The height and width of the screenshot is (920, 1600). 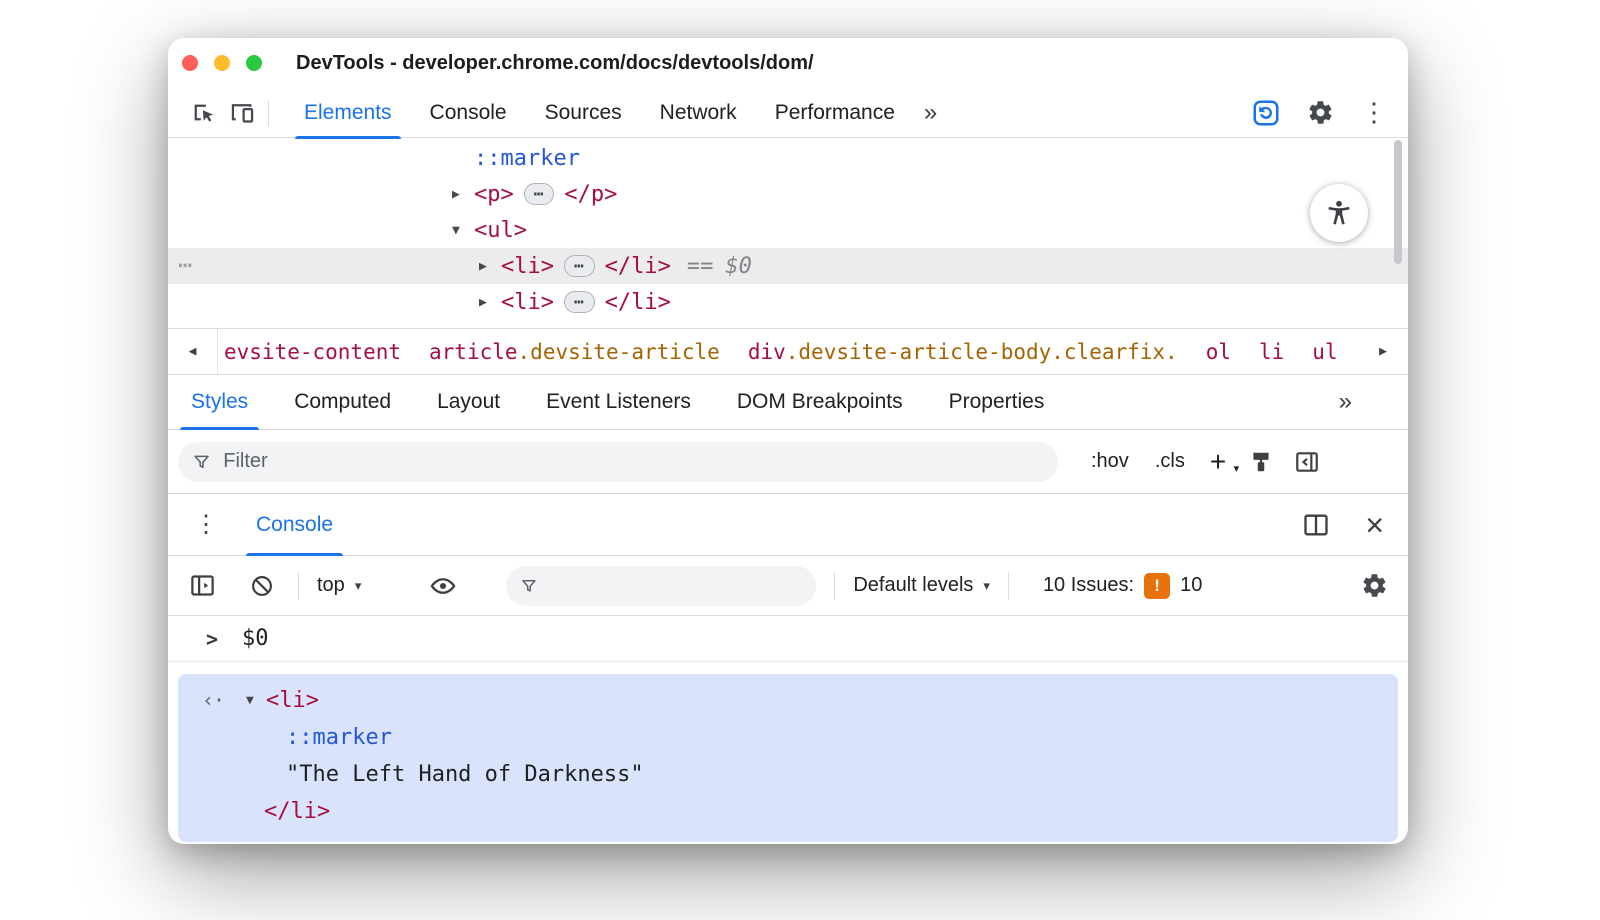 I want to click on breadcrumb-item: li, so click(x=1271, y=352).